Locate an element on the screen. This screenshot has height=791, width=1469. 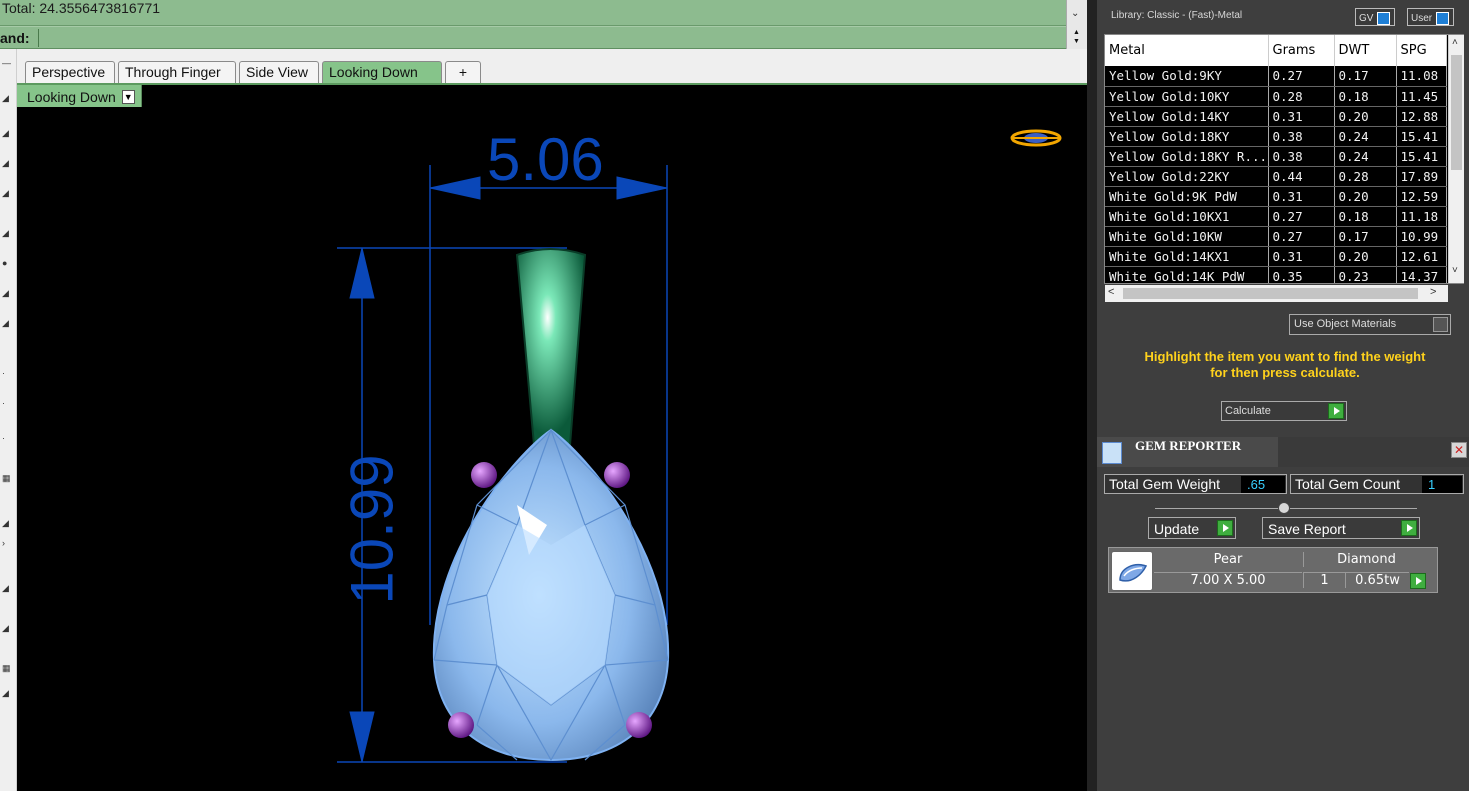
gem-play-icon is located at coordinates (1418, 581).